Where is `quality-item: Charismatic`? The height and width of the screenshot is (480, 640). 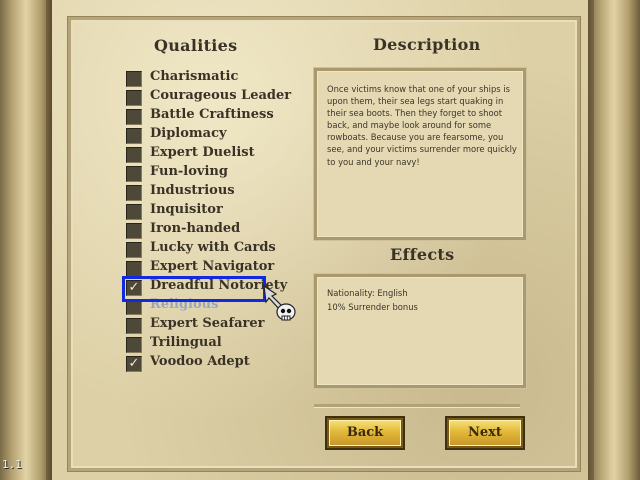 quality-item: Charismatic is located at coordinates (204, 77).